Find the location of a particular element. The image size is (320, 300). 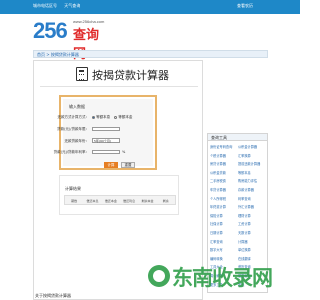

calculate-button: 计算 is located at coordinates (111, 165).